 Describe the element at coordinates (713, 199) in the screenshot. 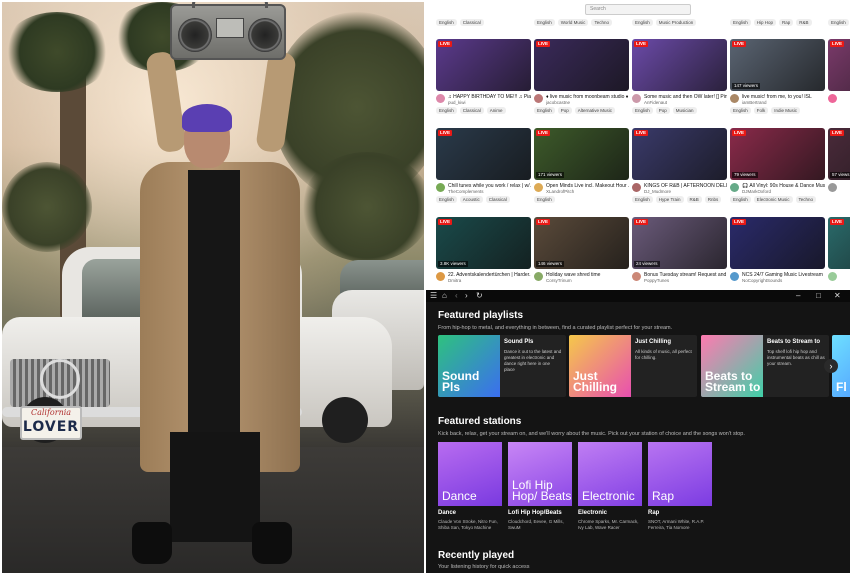

I see `category-tag: Rnbs` at that location.